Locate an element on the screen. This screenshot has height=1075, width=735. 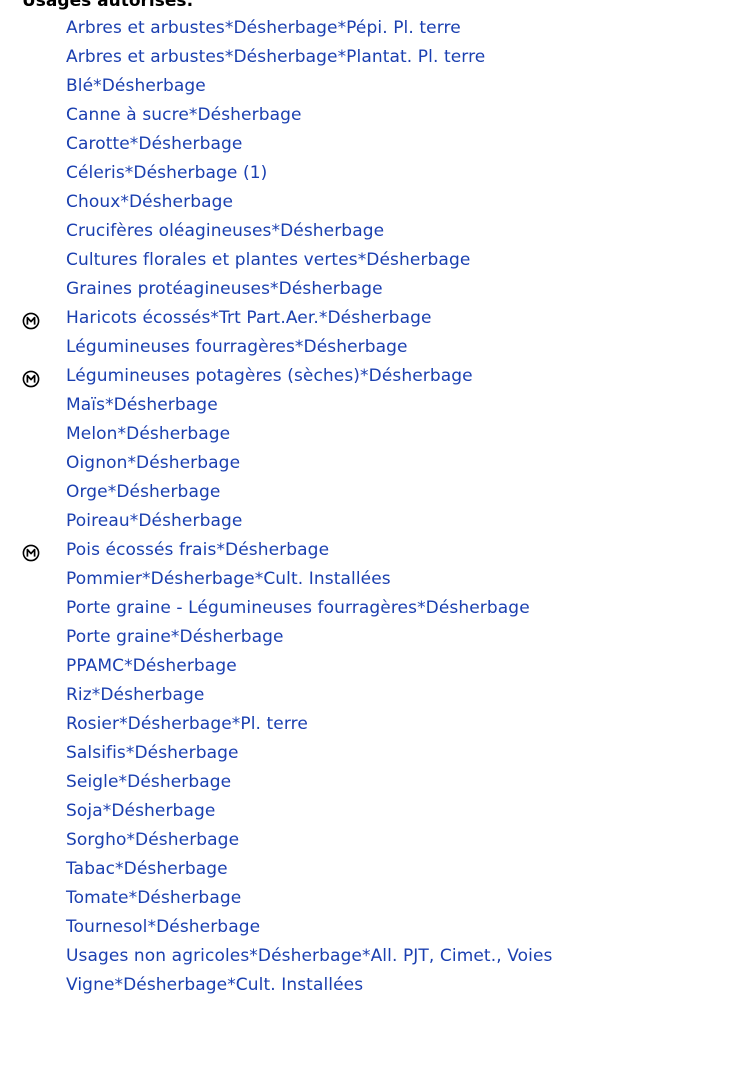
list-item: Crucifères oléagineuses*Désherbage is located at coordinates (367, 231).